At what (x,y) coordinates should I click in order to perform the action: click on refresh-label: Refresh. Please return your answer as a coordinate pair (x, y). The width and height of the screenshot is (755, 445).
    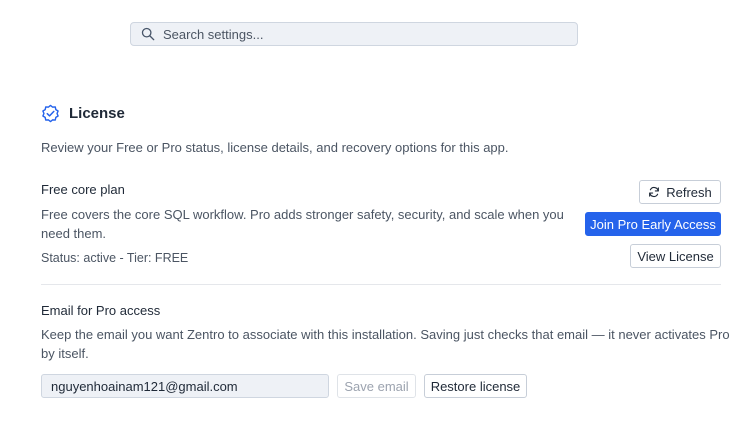
    Looking at the image, I should click on (689, 192).